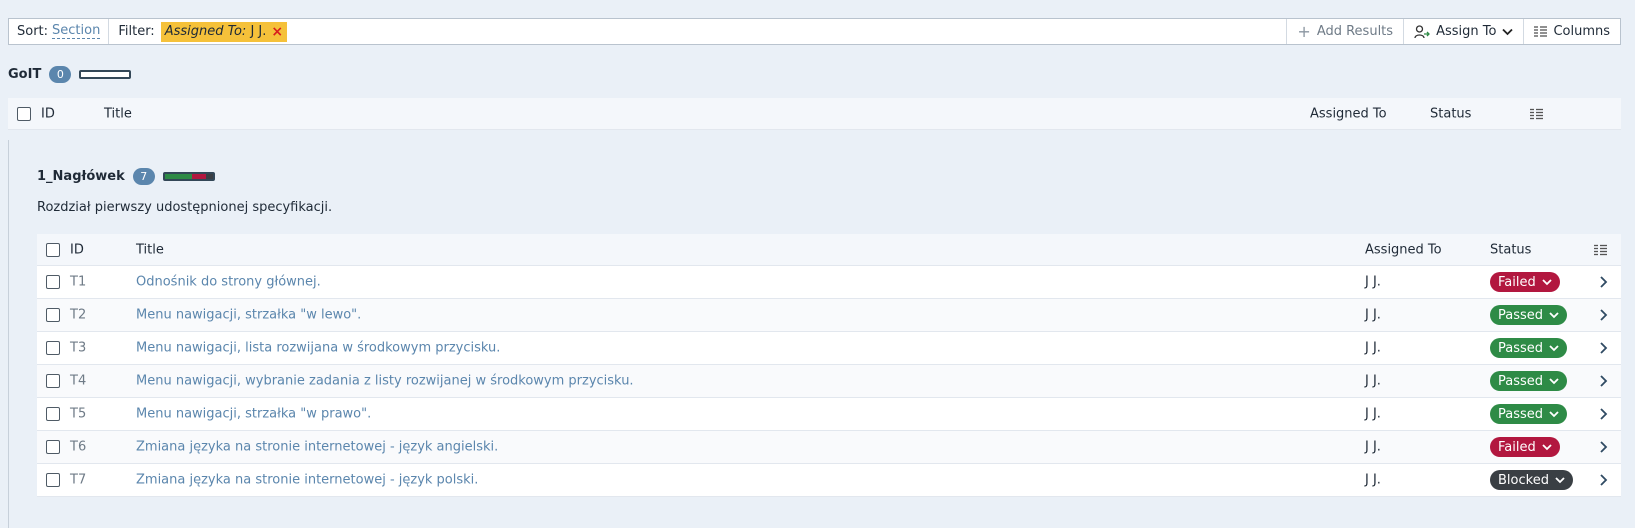 This screenshot has width=1635, height=528. I want to click on filter-label: Filter:, so click(136, 31).